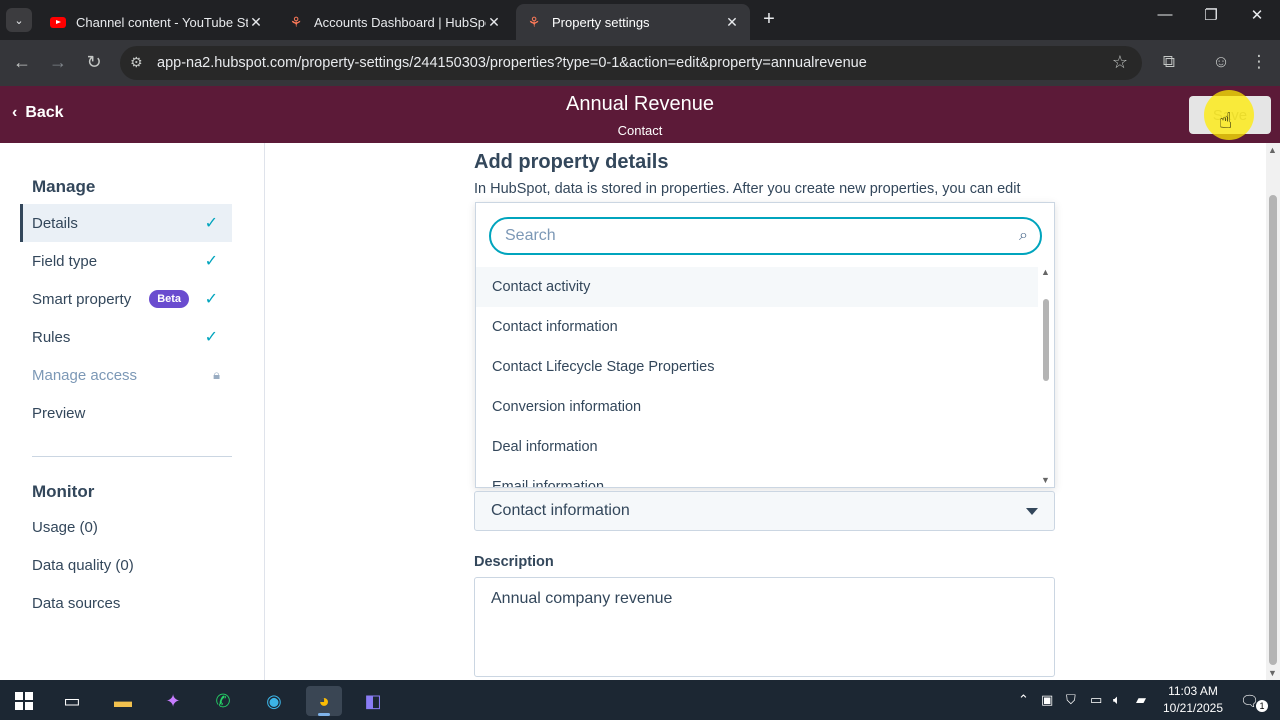  What do you see at coordinates (126, 261) in the screenshot?
I see `sidebar-item-field-type: Field type ✓` at bounding box center [126, 261].